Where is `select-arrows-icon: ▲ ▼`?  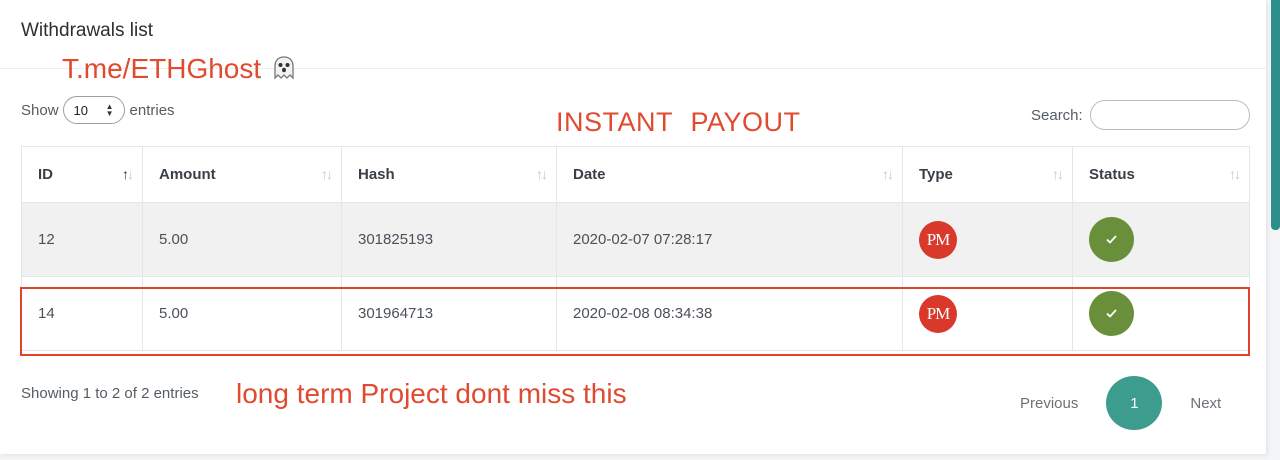
select-arrows-icon: ▲ ▼ is located at coordinates (109, 110).